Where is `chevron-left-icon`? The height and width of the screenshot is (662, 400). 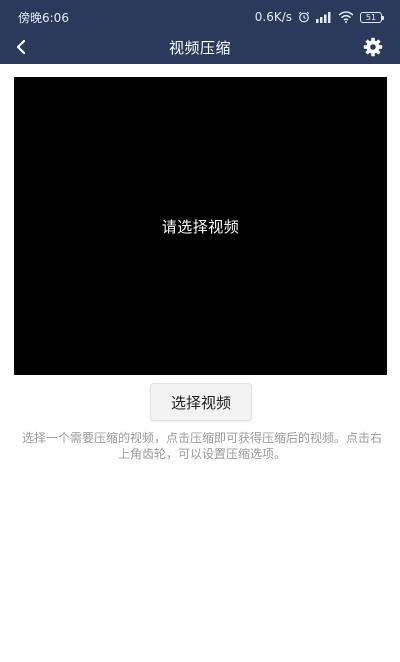
chevron-left-icon is located at coordinates (21, 47).